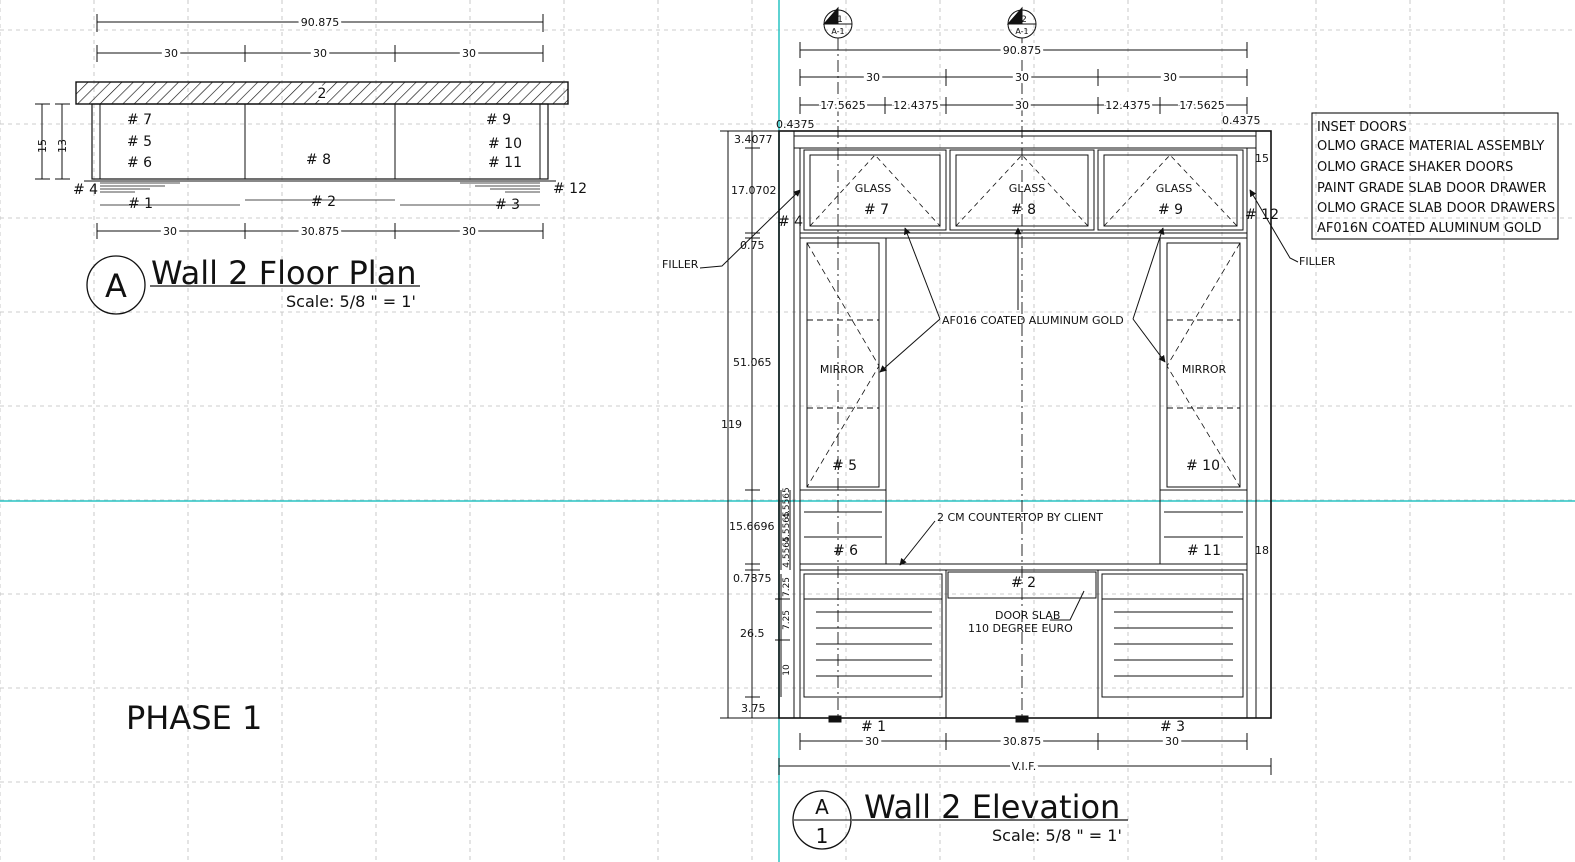  I want to click on el-dim-left-6: 0.7875, so click(752, 578).